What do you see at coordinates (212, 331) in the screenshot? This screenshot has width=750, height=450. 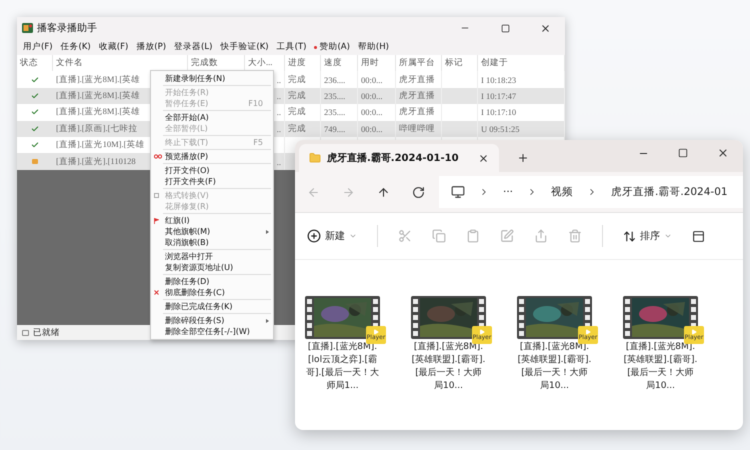 I see `menu-item: 删除全部空任务[-/-](W)` at bounding box center [212, 331].